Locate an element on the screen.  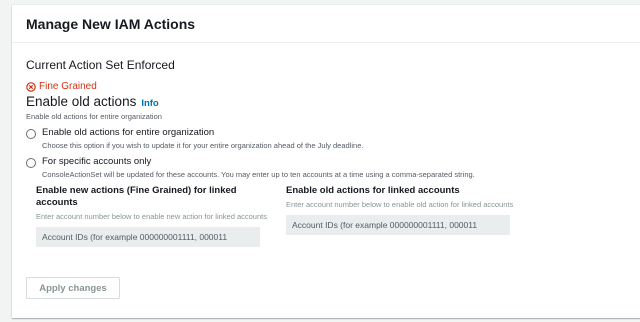
error-circle-icon is located at coordinates (31, 86).